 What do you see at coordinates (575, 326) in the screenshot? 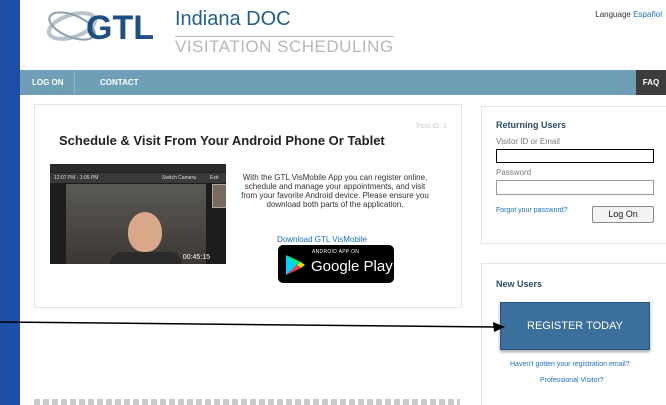
I see `register-today-button: REGISTER TODAY` at bounding box center [575, 326].